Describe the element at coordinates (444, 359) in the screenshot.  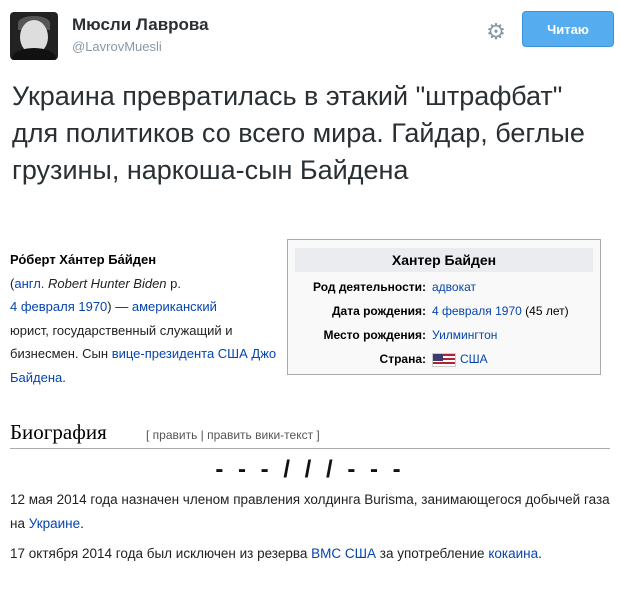
I see `us-flag-icon` at that location.